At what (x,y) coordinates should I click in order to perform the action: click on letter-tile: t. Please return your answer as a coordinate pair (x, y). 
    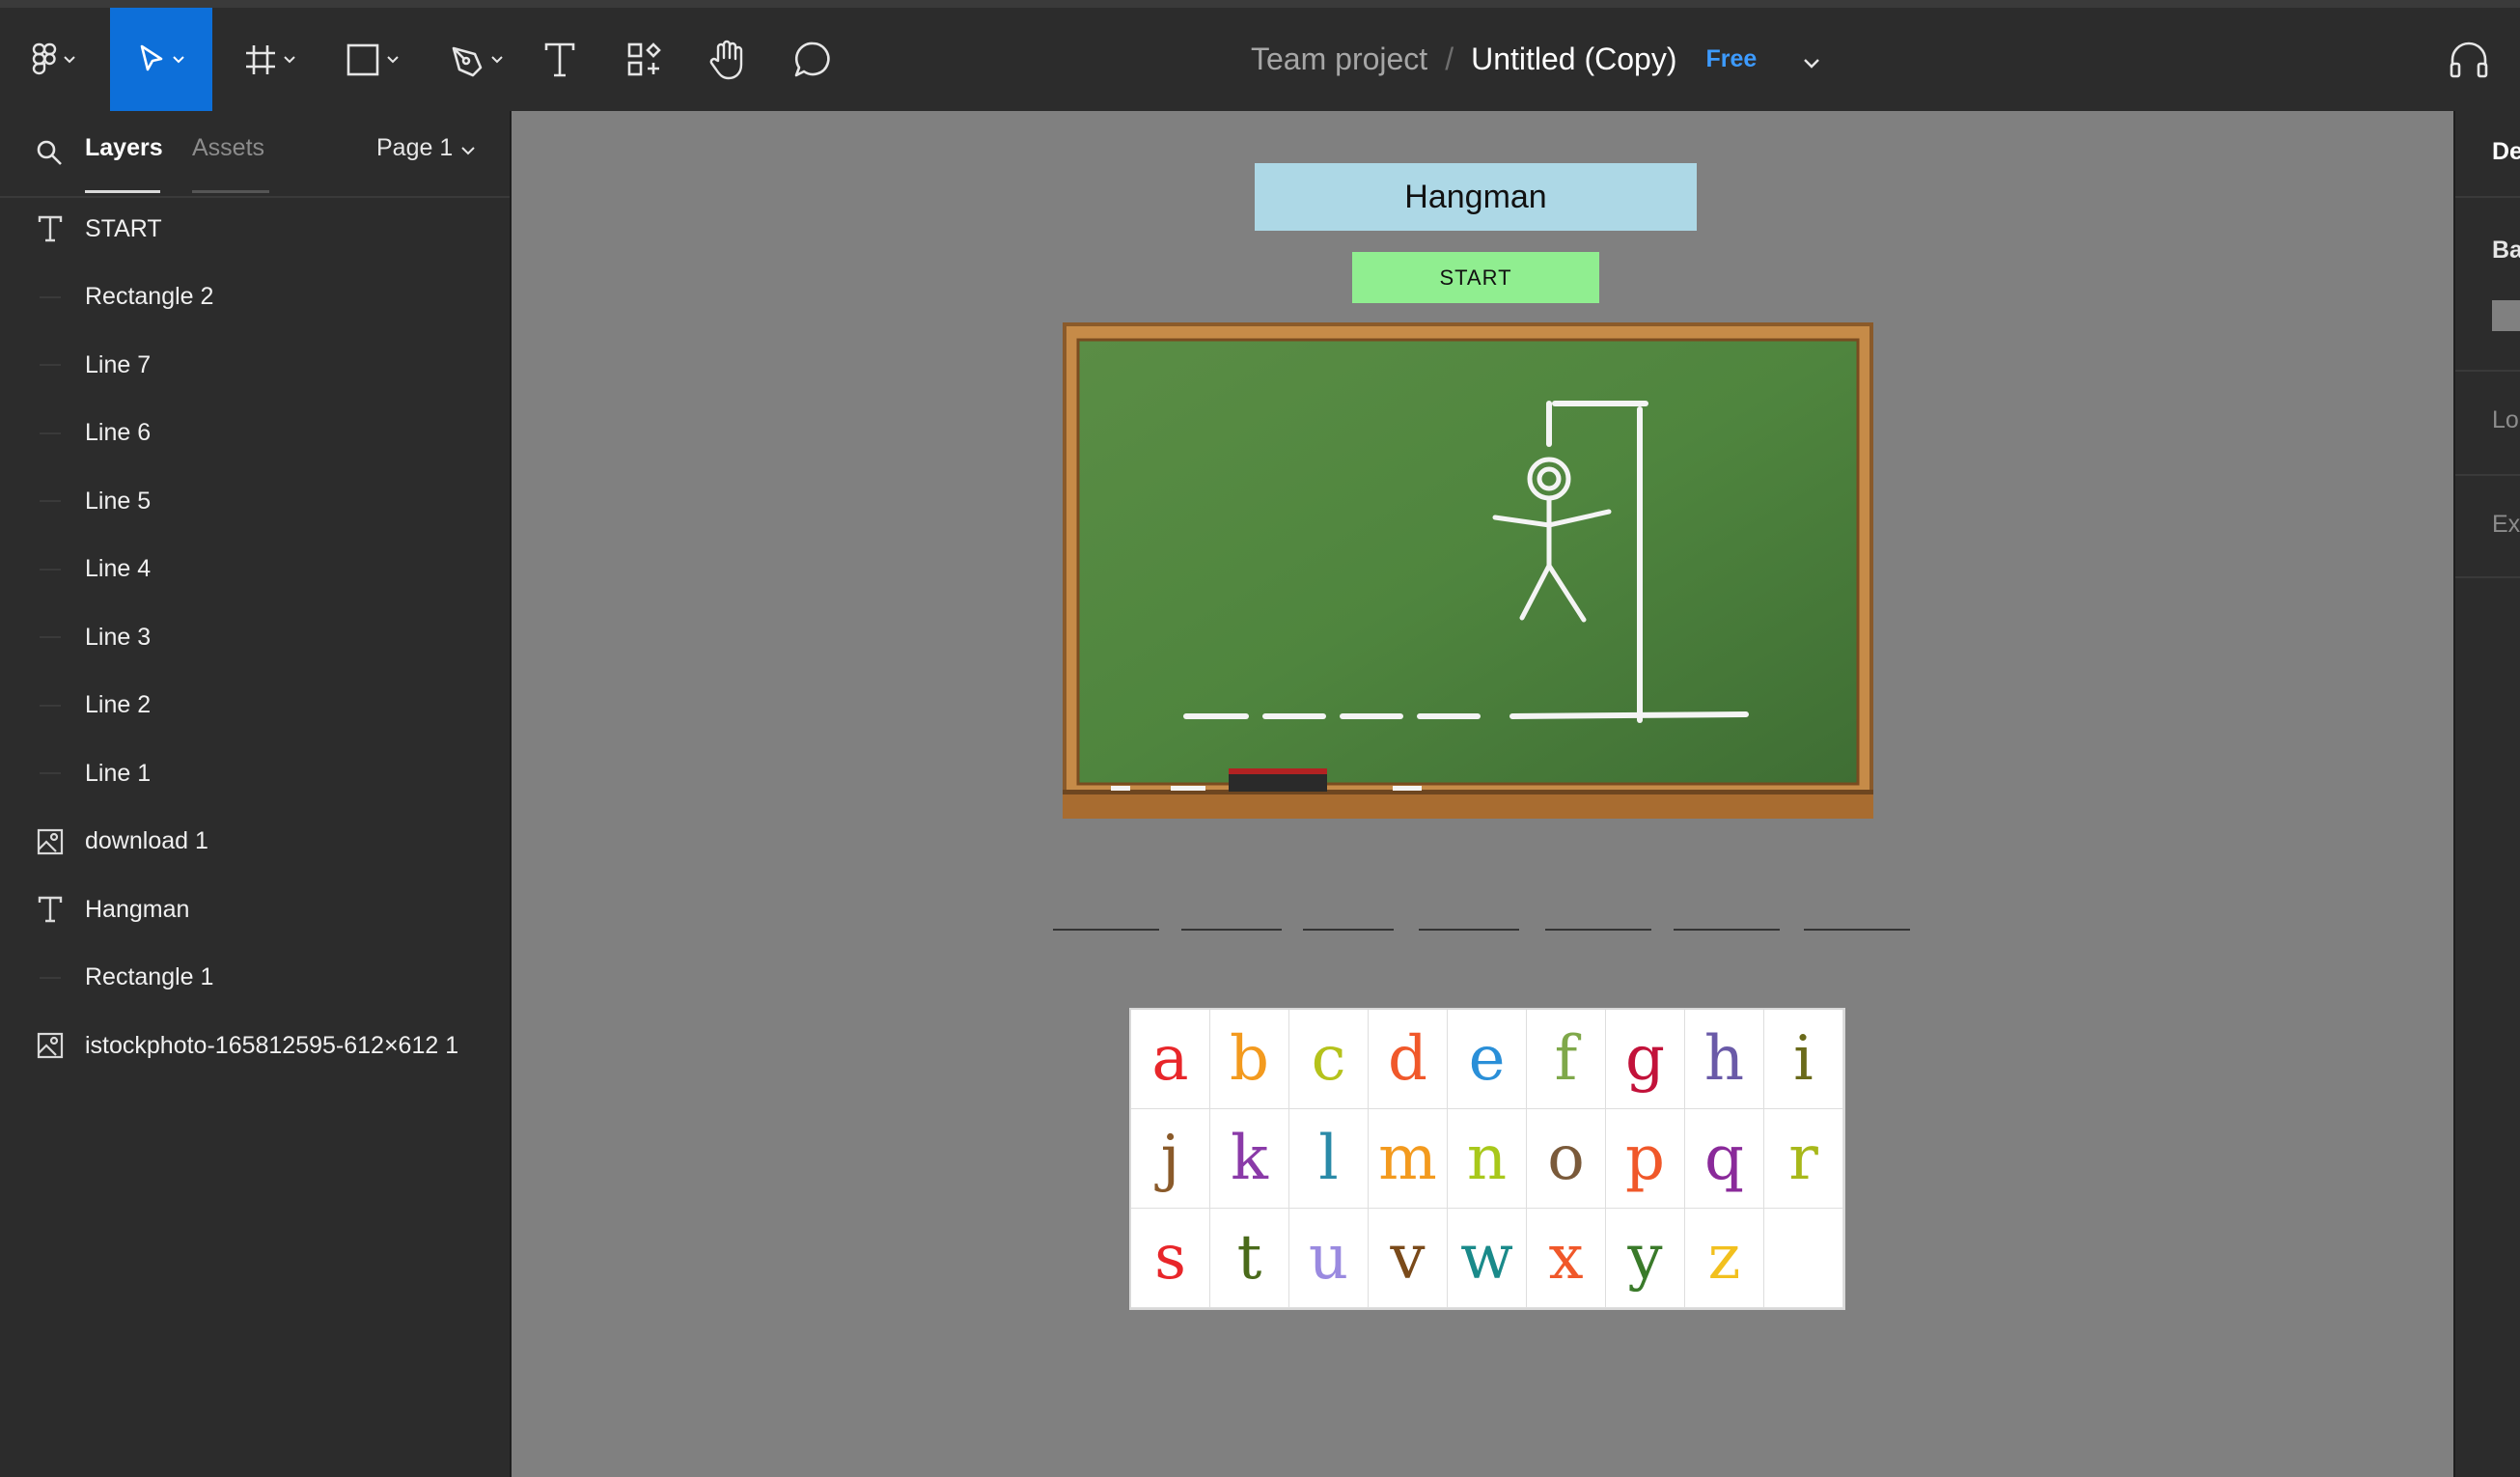
    Looking at the image, I should click on (1249, 1259).